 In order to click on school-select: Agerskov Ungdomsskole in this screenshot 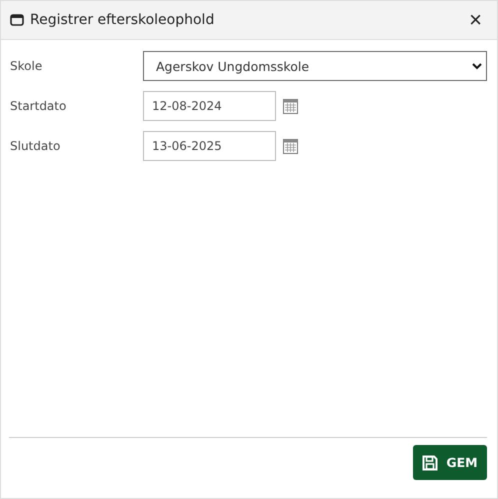, I will do `click(315, 66)`.